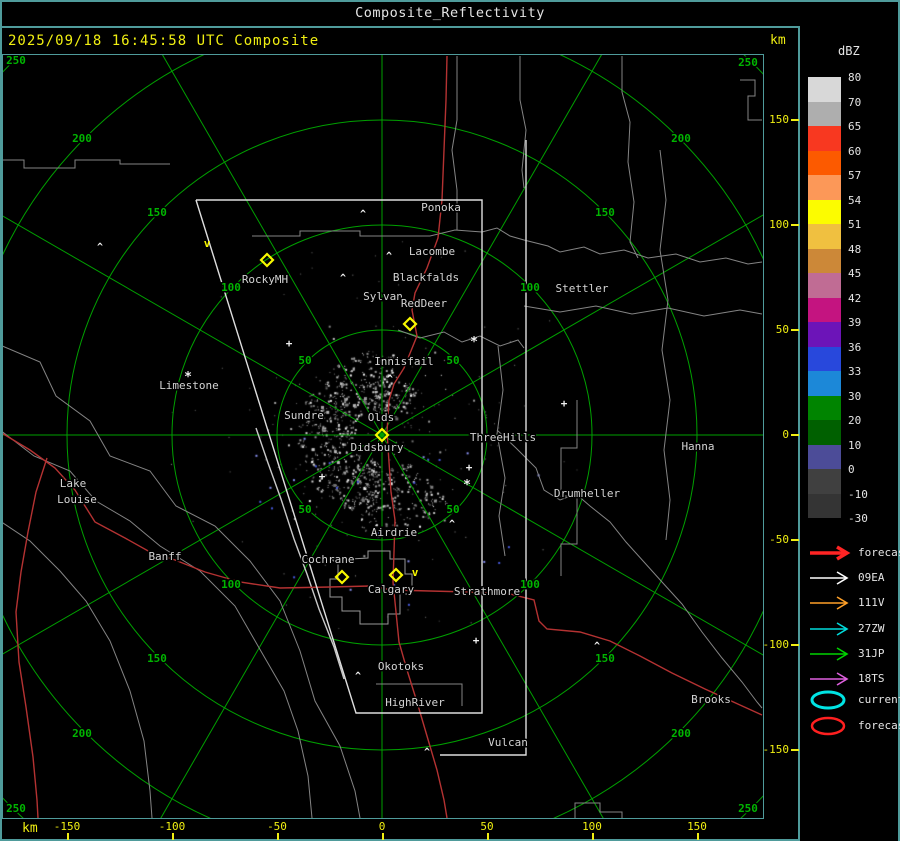  I want to click on colorbar-value-label: 51, so click(855, 224).